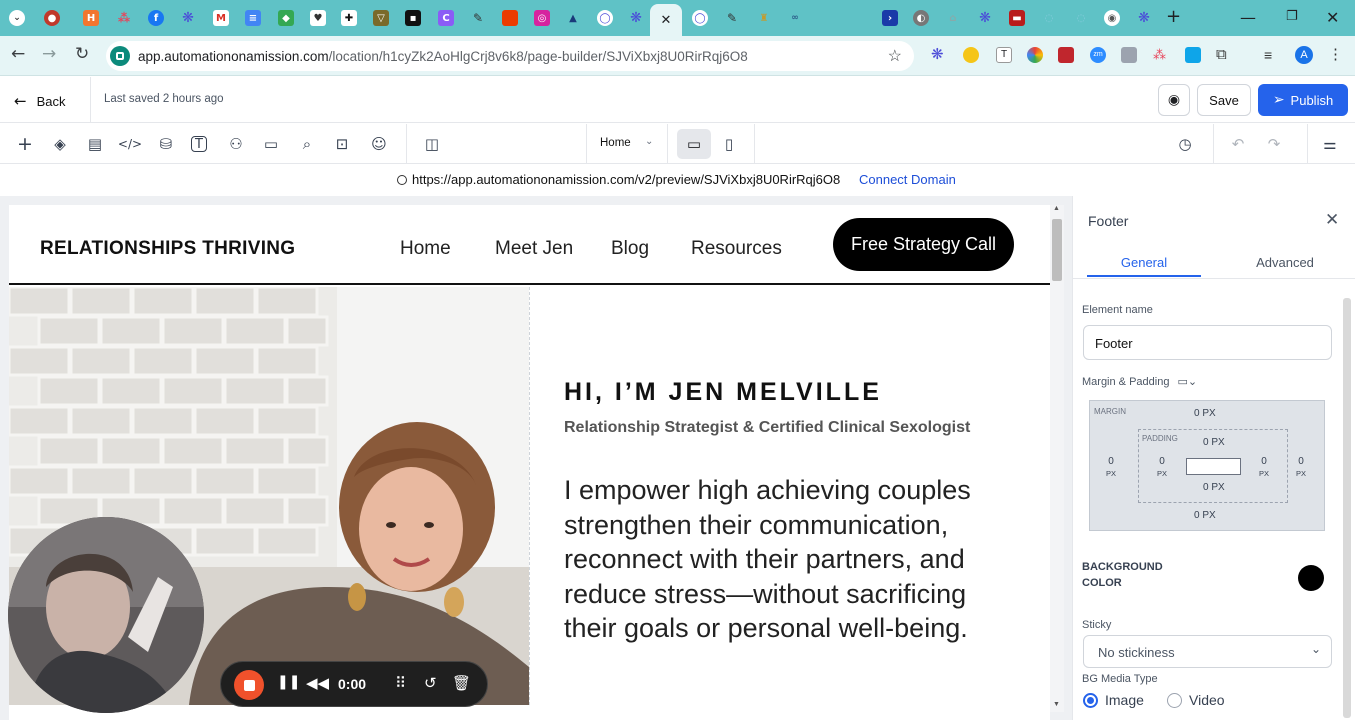 The image size is (1355, 720). What do you see at coordinates (573, 18) in the screenshot?
I see `browser-tab: ▲` at bounding box center [573, 18].